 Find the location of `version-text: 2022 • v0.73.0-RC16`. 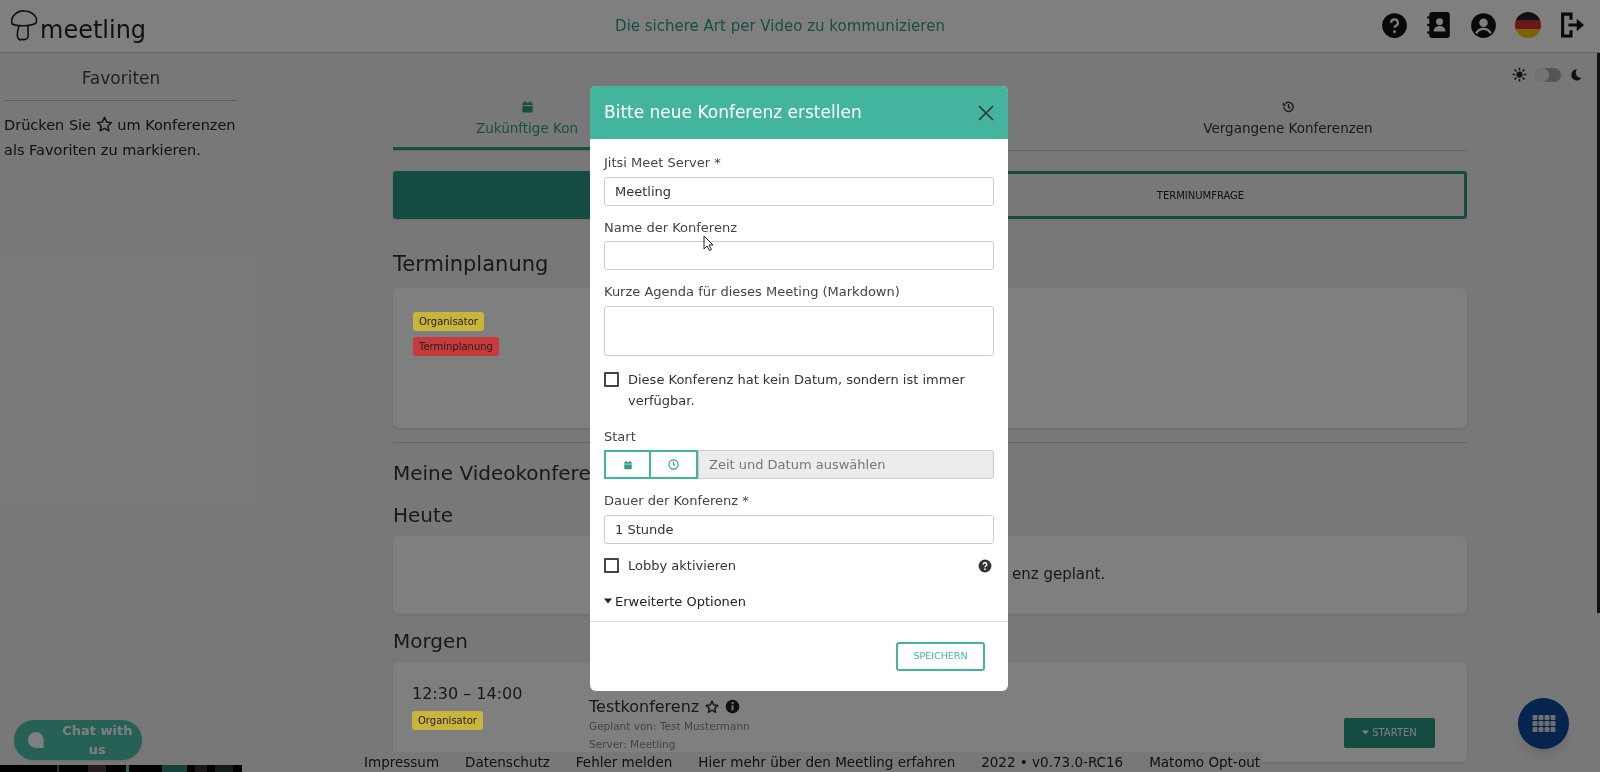

version-text: 2022 • v0.73.0-RC16 is located at coordinates (1052, 762).